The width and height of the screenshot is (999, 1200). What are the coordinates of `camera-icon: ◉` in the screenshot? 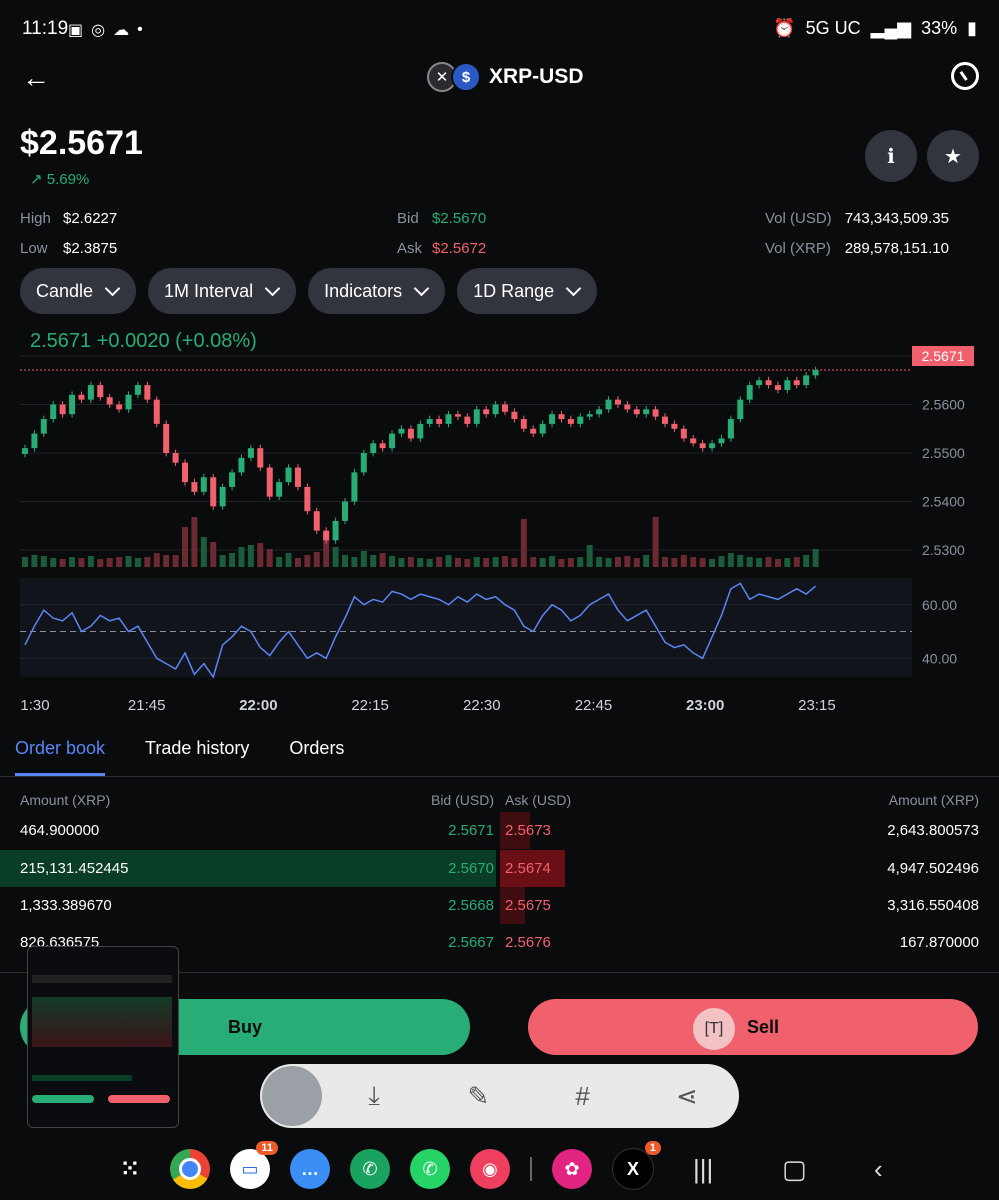 It's located at (490, 1169).